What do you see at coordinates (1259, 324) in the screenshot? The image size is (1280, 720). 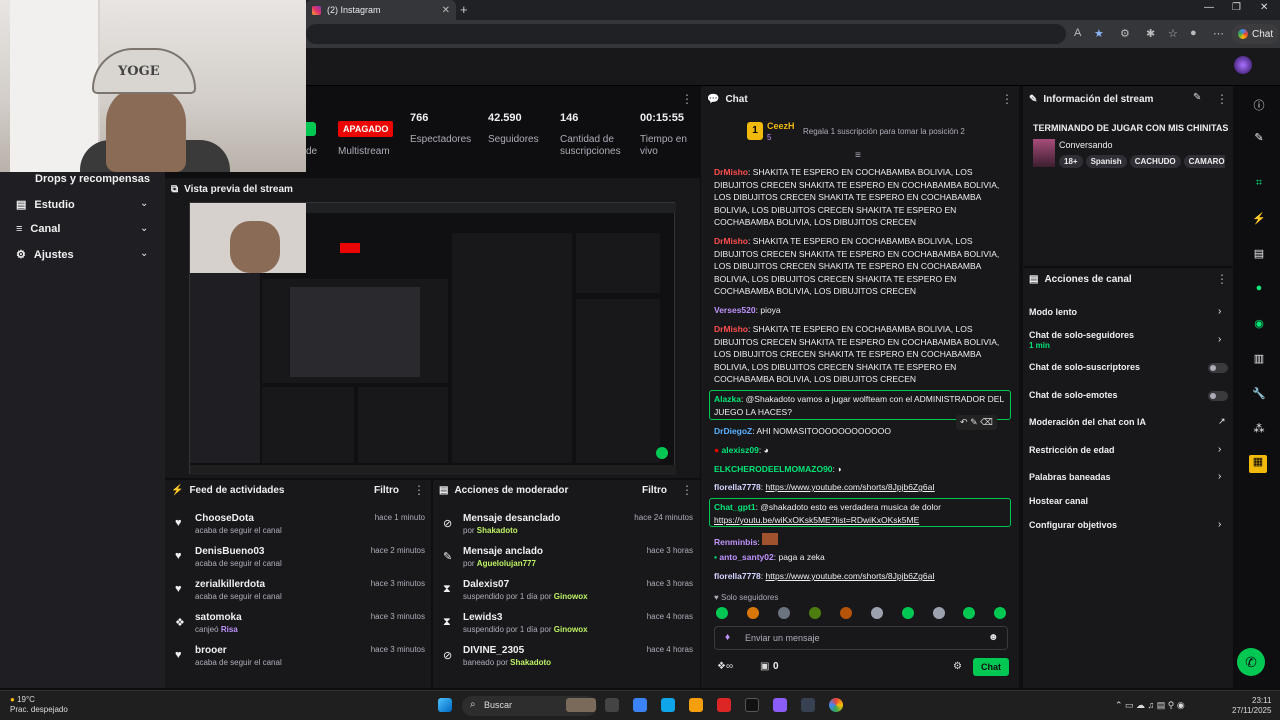 I see `broadcast-icon: ◉` at bounding box center [1259, 324].